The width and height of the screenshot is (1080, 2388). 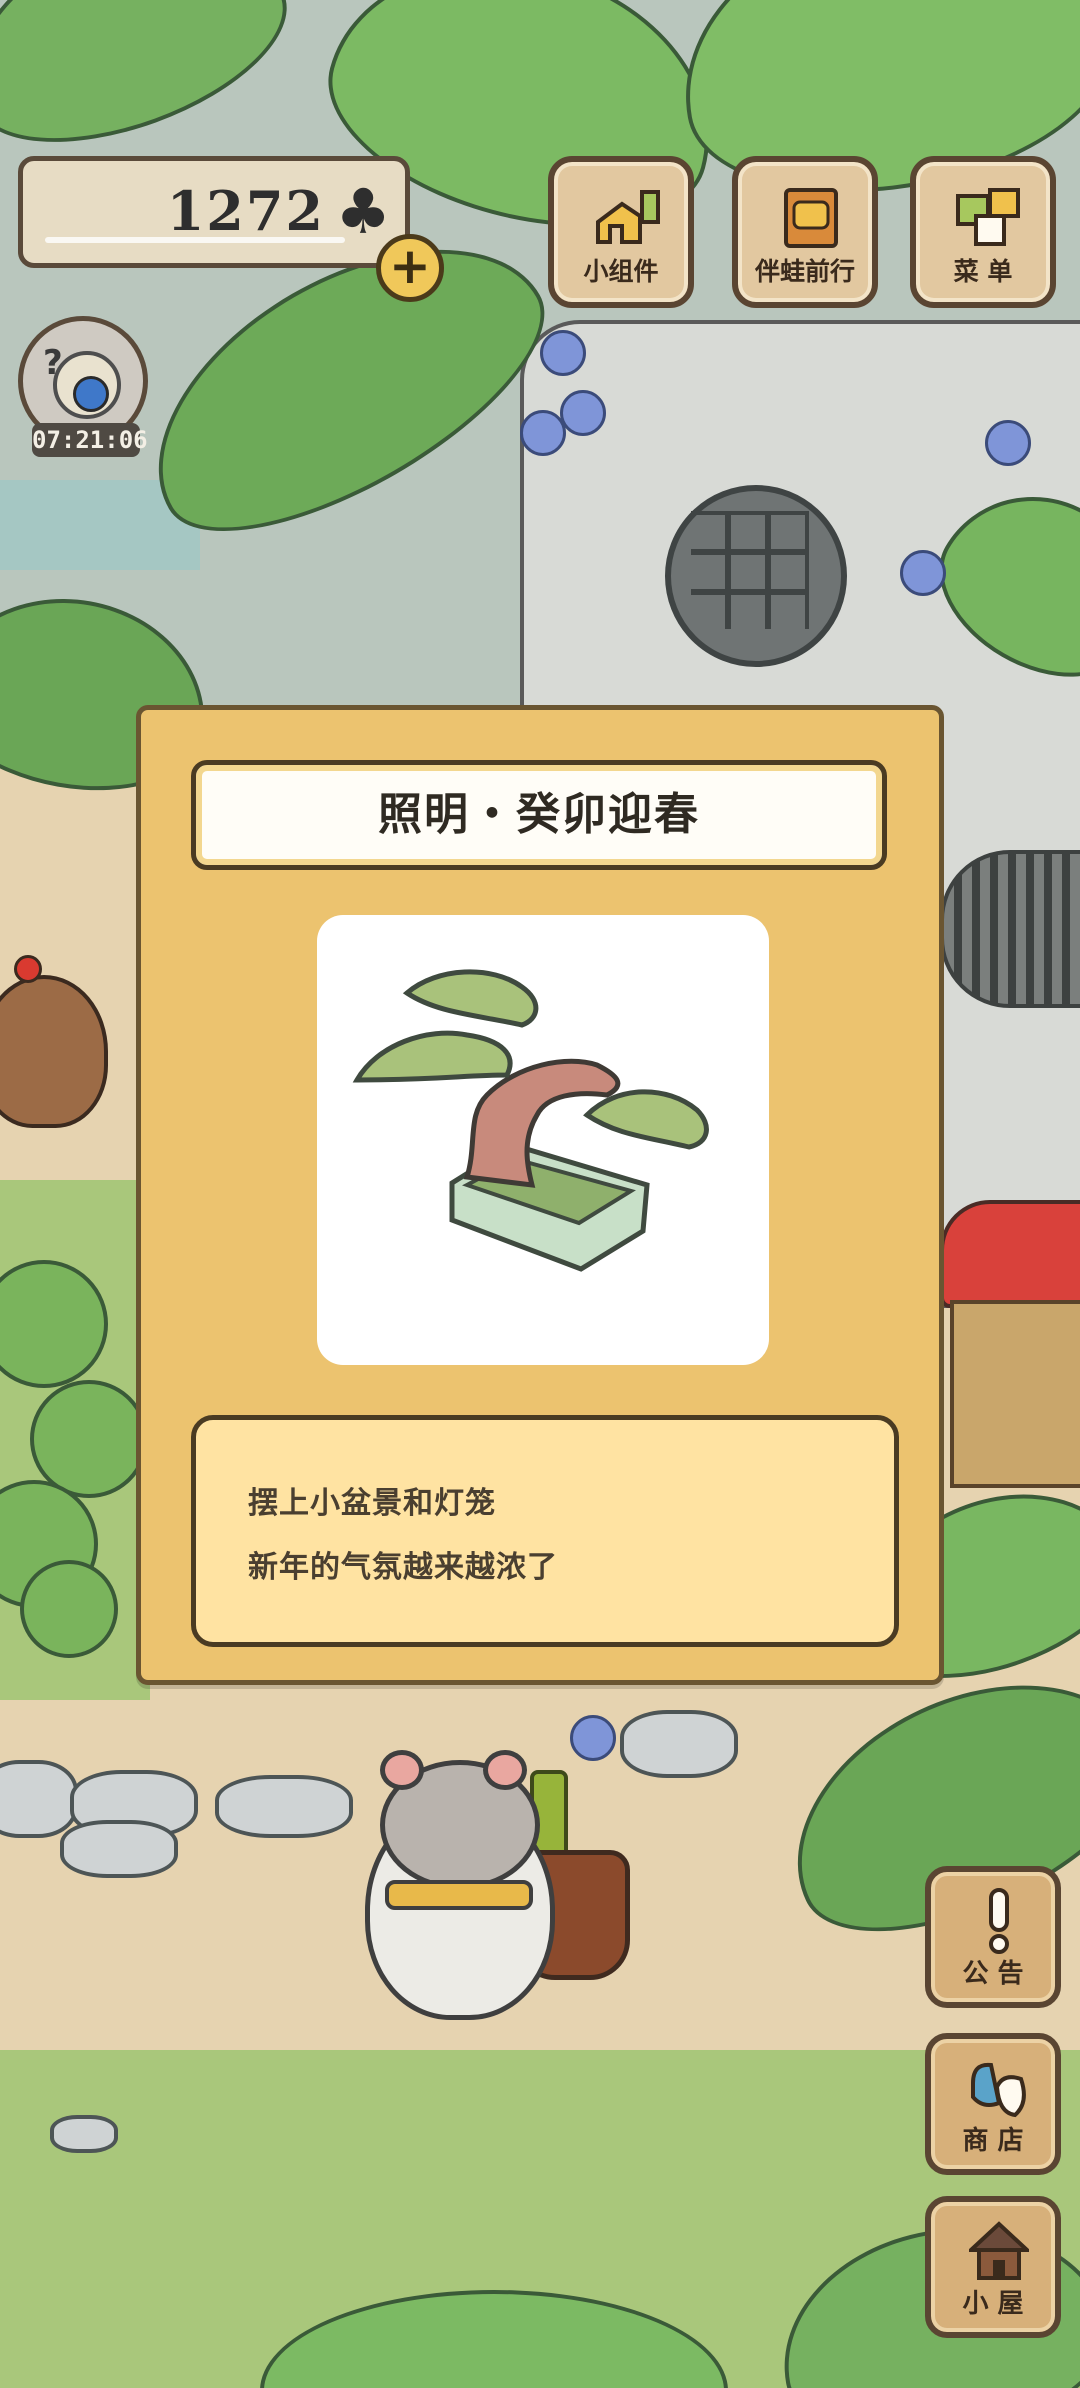 What do you see at coordinates (621, 271) in the screenshot?
I see `widget-label: 小组件` at bounding box center [621, 271].